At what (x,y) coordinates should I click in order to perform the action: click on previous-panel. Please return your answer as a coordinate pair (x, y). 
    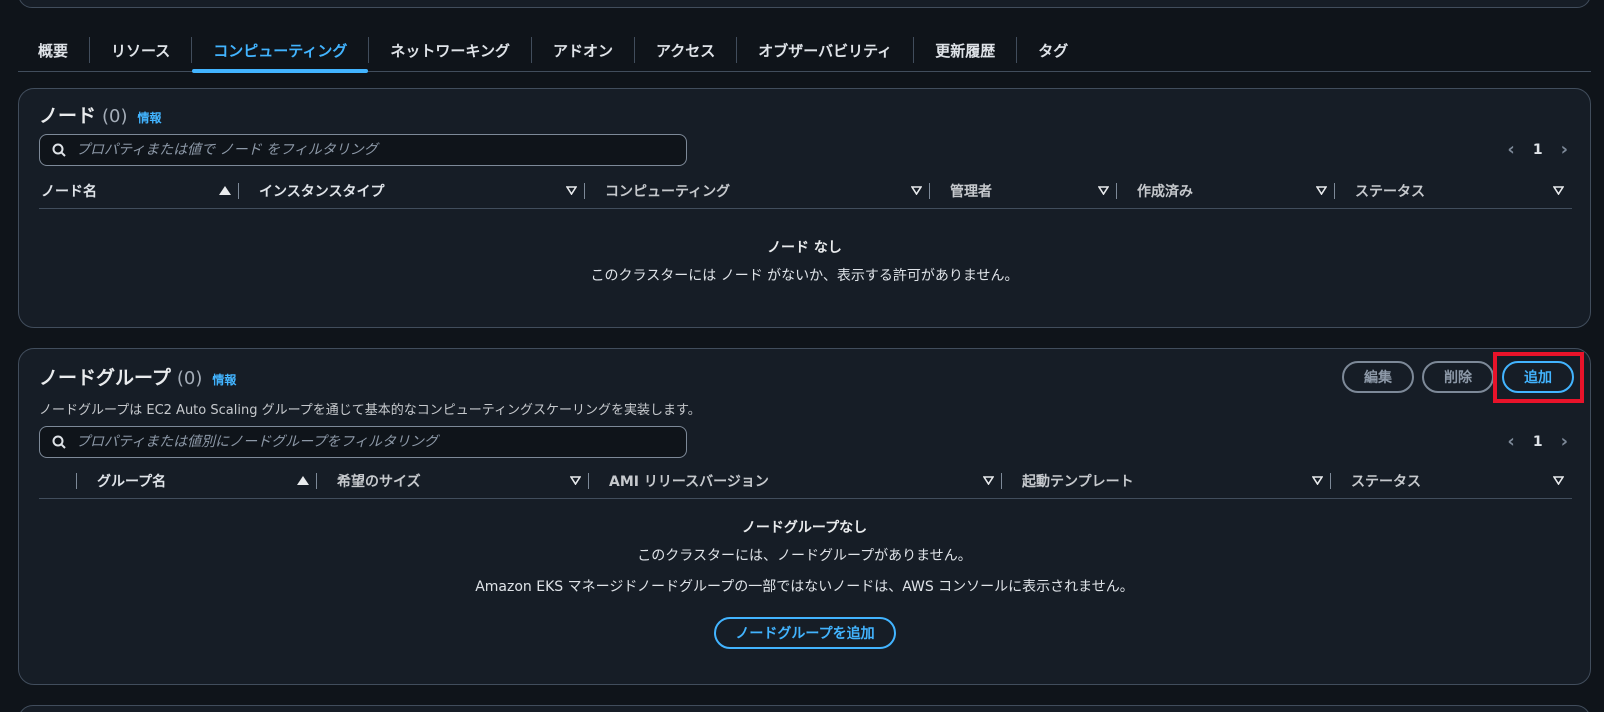
    Looking at the image, I should click on (804, 4).